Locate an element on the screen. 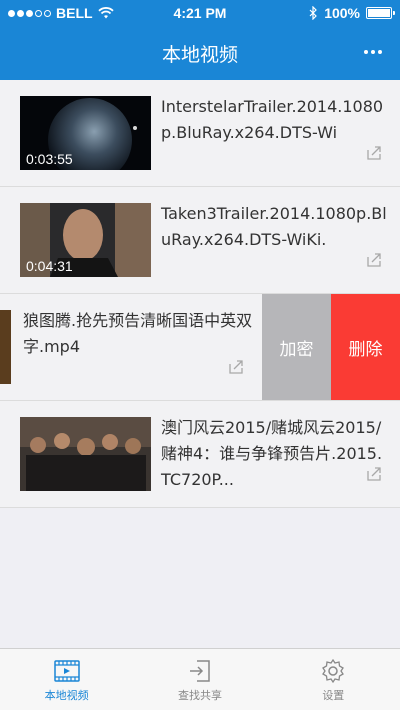 The image size is (400, 710). tab-find-share: 查找共享 is located at coordinates (199, 679).